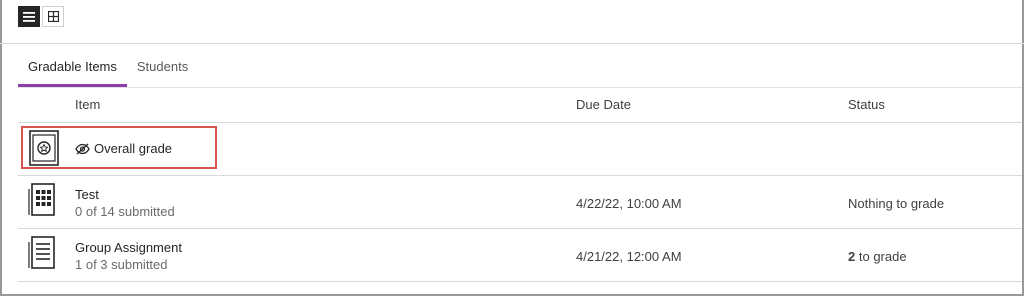 The image size is (1024, 296). Describe the element at coordinates (87, 194) in the screenshot. I see `item-title-link: Test` at that location.